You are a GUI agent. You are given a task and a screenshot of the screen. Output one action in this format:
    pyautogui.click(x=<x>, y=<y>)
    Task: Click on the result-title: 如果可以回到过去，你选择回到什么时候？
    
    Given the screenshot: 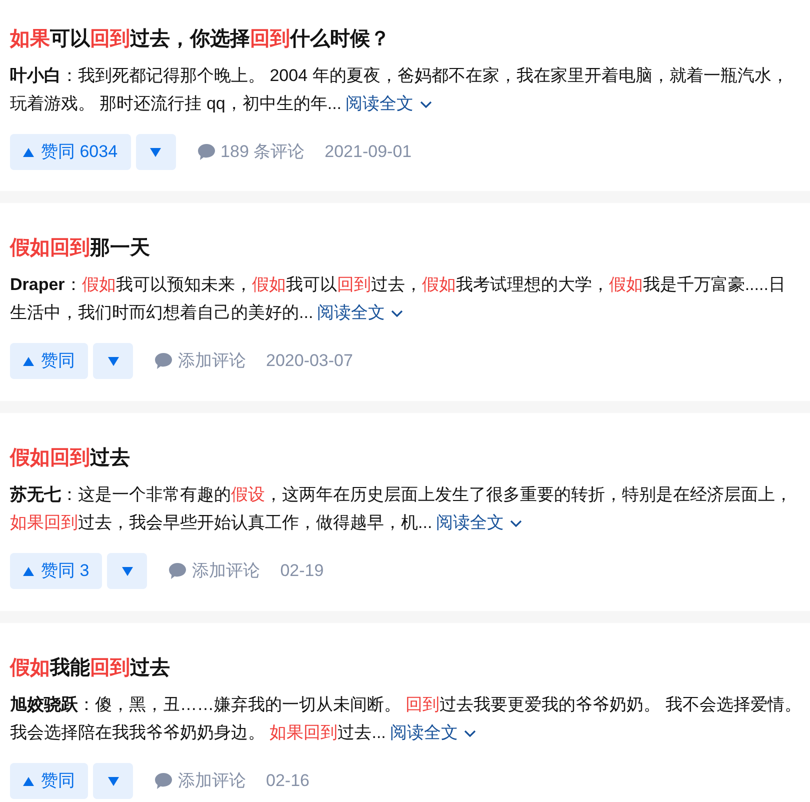 What is the action you would take?
    pyautogui.click(x=200, y=39)
    